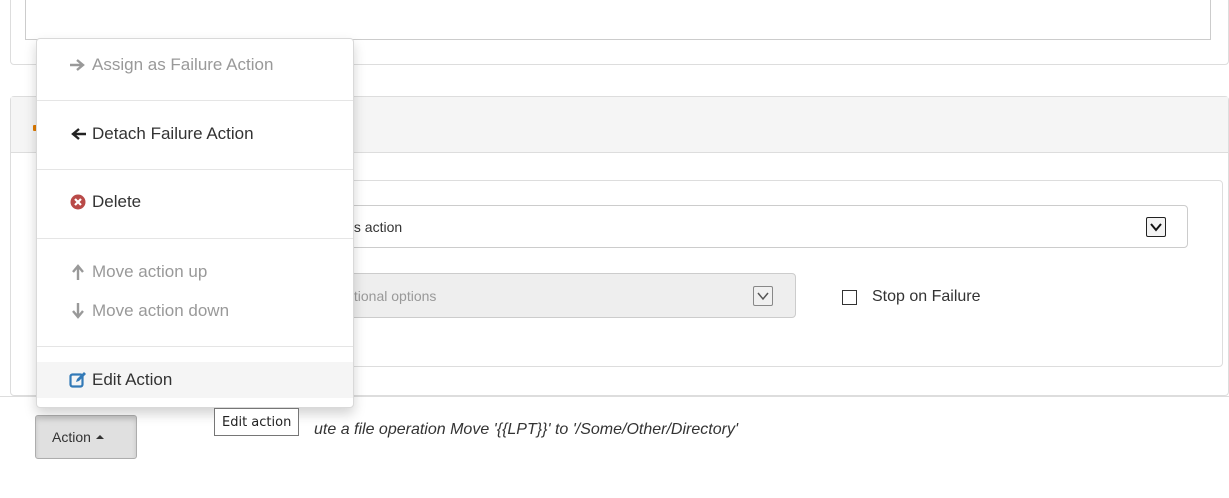 The image size is (1229, 498). I want to click on menu-item-label: Detach Failure Action, so click(173, 133).